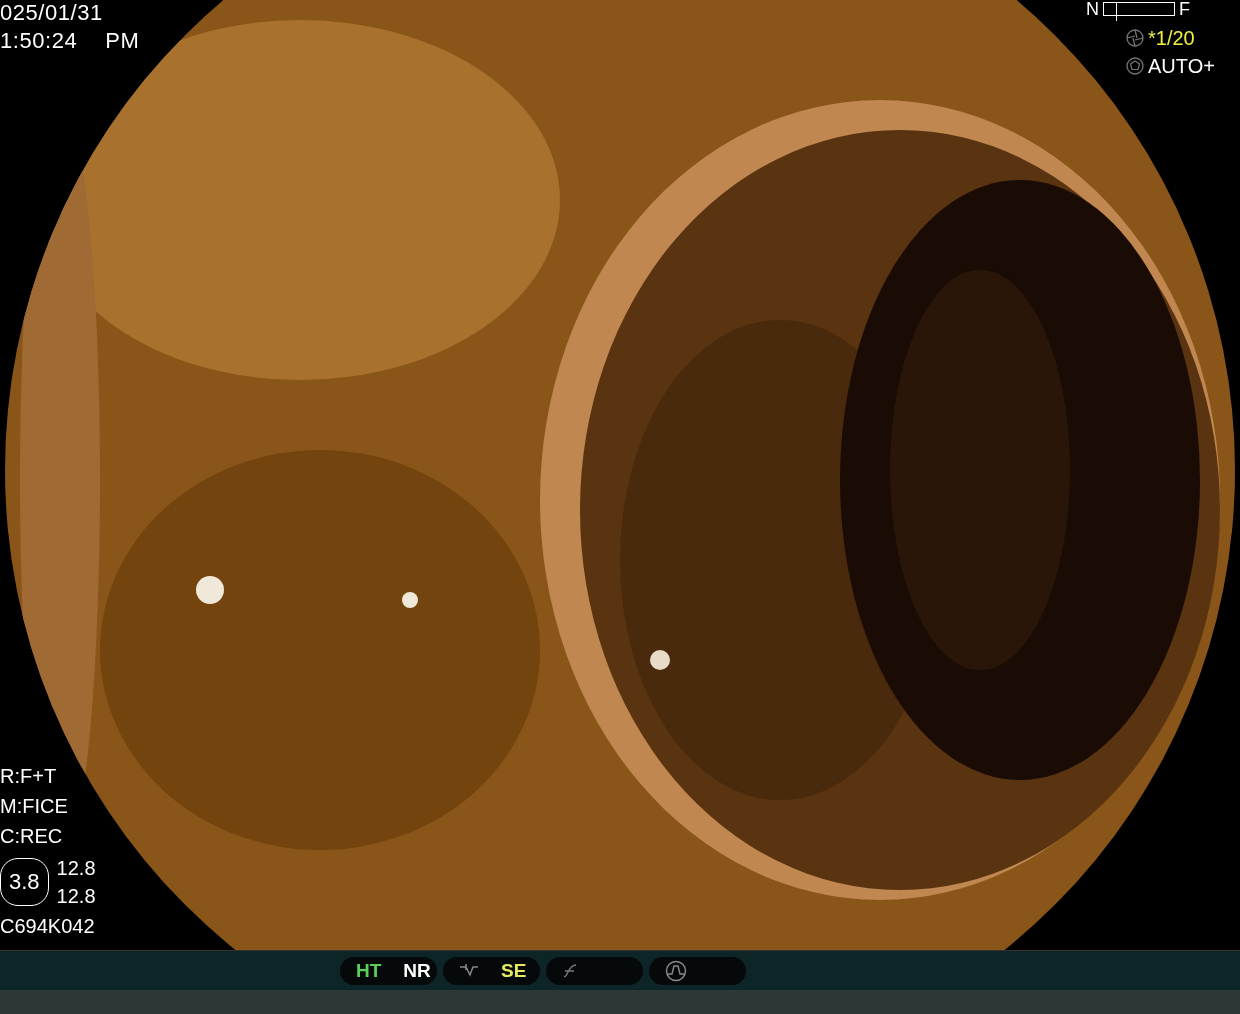  What do you see at coordinates (417, 970) in the screenshot?
I see `mode-label: NR` at bounding box center [417, 970].